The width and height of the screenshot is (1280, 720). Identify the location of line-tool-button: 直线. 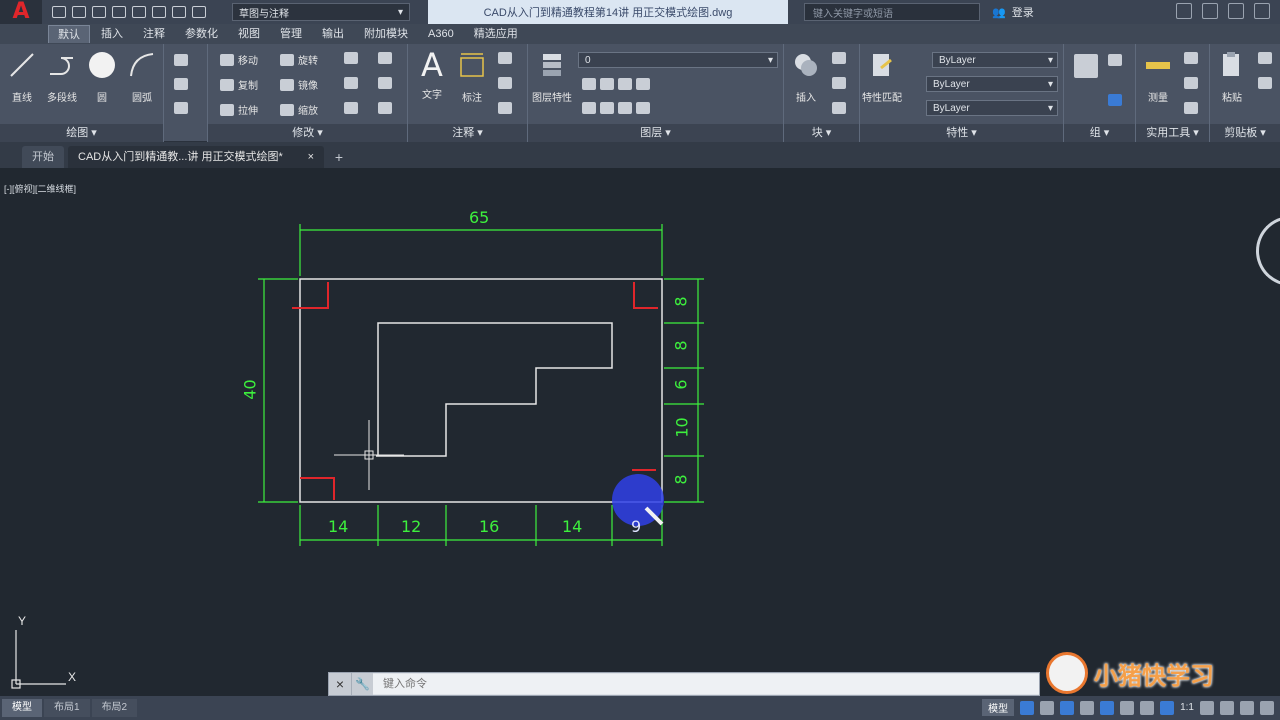
(22, 77).